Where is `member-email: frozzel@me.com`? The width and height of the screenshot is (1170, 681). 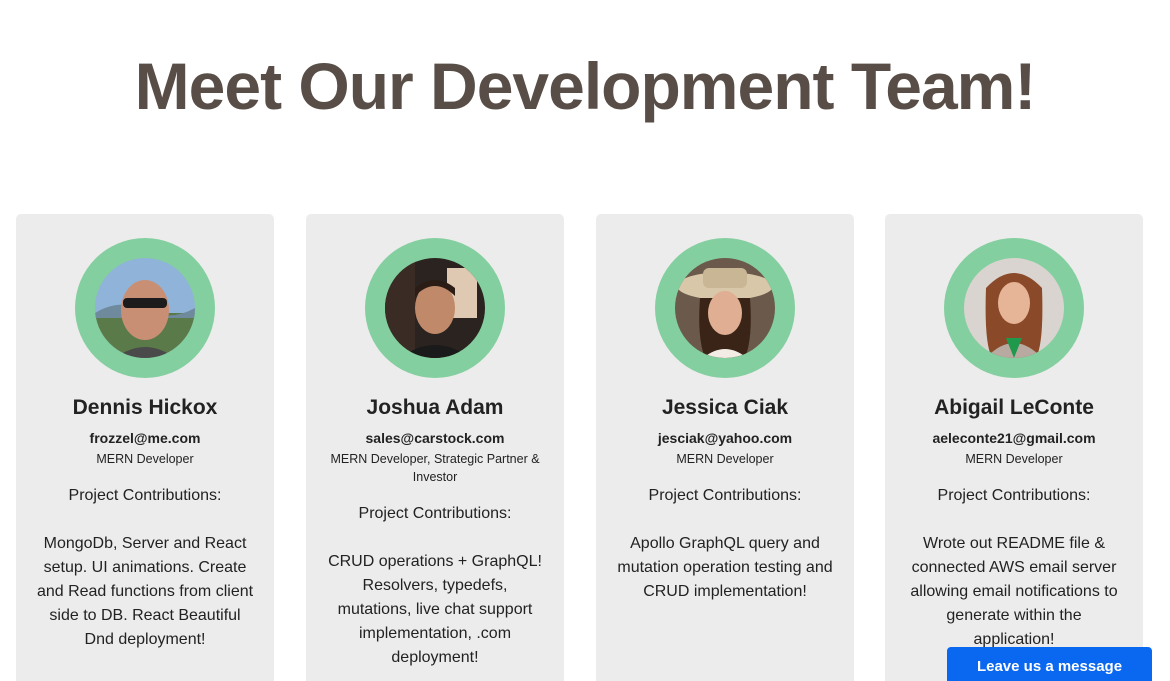
member-email: frozzel@me.com is located at coordinates (145, 438).